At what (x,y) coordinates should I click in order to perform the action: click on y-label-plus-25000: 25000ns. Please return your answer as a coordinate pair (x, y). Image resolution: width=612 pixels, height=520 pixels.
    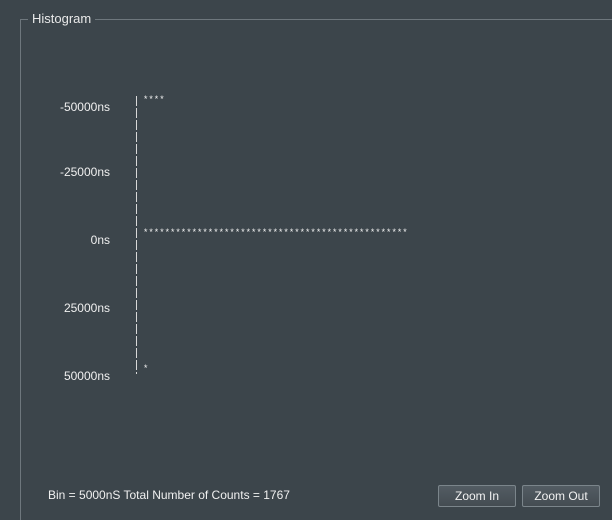
    Looking at the image, I should click on (86, 308).